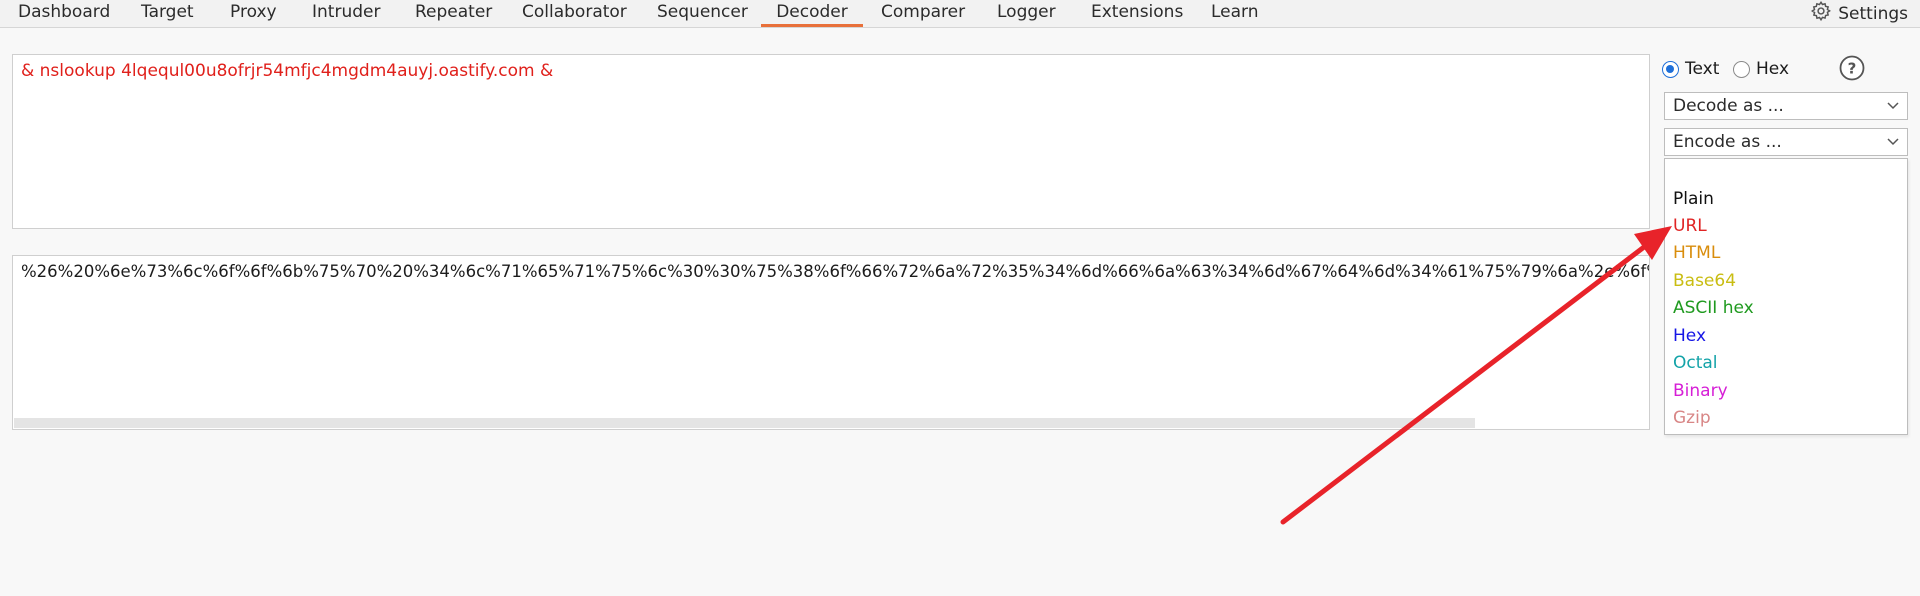  I want to click on tab-collaborator: Collaborator, so click(574, 13).